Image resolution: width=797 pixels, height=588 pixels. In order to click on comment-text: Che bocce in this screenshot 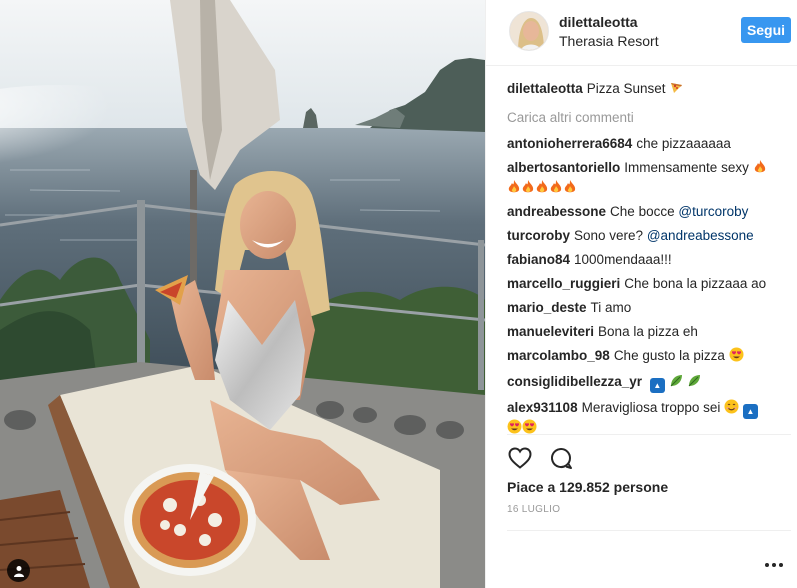, I will do `click(642, 211)`.